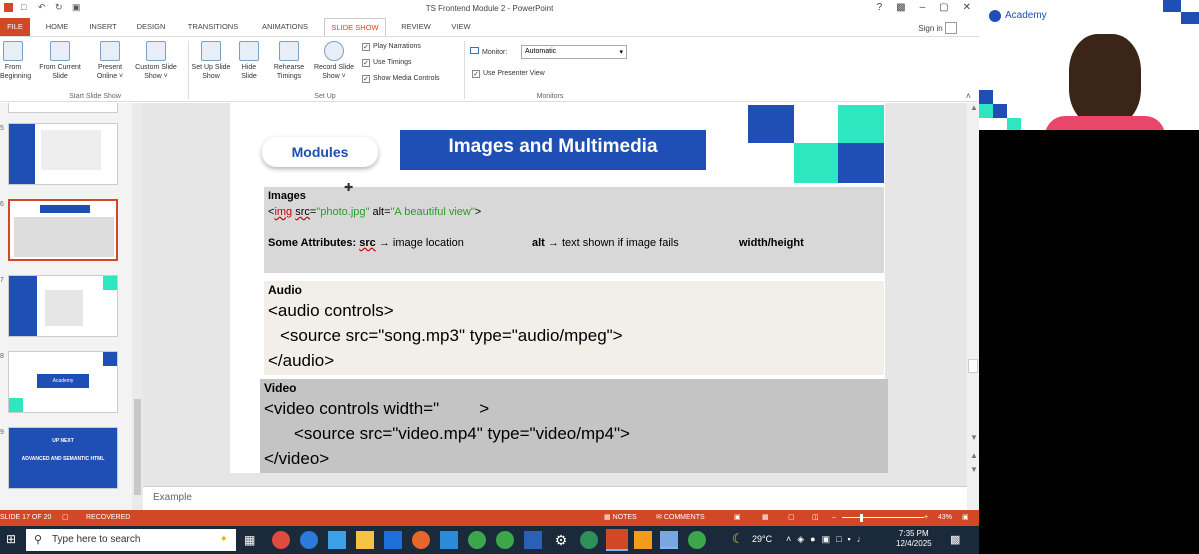 This screenshot has width=1199, height=554. I want to click on vertical-scrollbar: ▲ ▼ ▲ ▼, so click(973, 306).